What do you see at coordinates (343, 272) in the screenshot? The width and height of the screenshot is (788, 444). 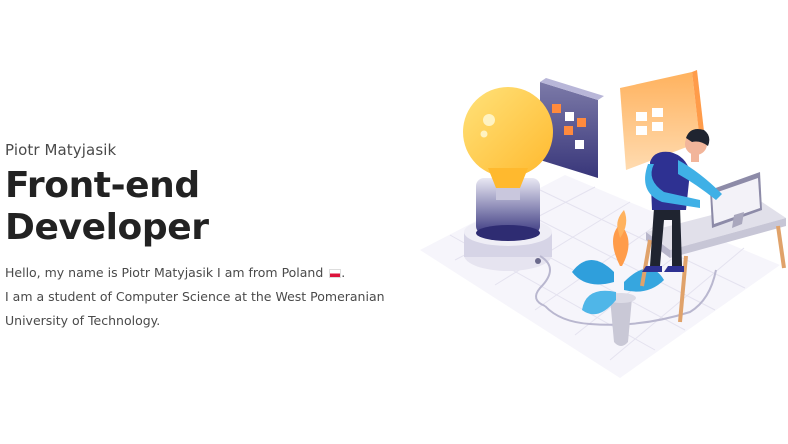 I see `bio-line-1-suffix: .` at bounding box center [343, 272].